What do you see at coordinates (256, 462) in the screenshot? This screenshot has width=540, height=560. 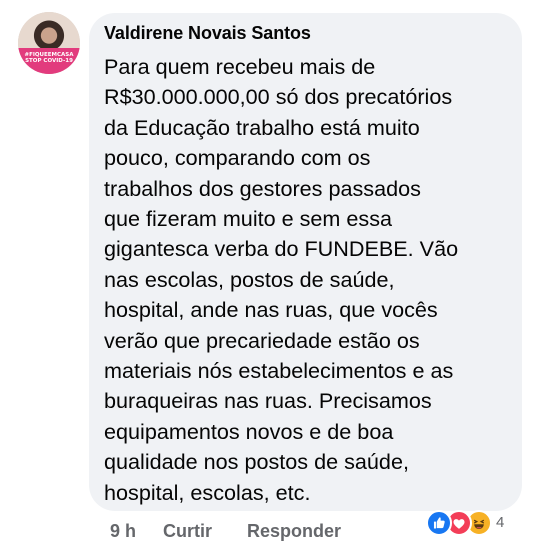 I see `comment-line: qualidade nos postos de saúde,` at bounding box center [256, 462].